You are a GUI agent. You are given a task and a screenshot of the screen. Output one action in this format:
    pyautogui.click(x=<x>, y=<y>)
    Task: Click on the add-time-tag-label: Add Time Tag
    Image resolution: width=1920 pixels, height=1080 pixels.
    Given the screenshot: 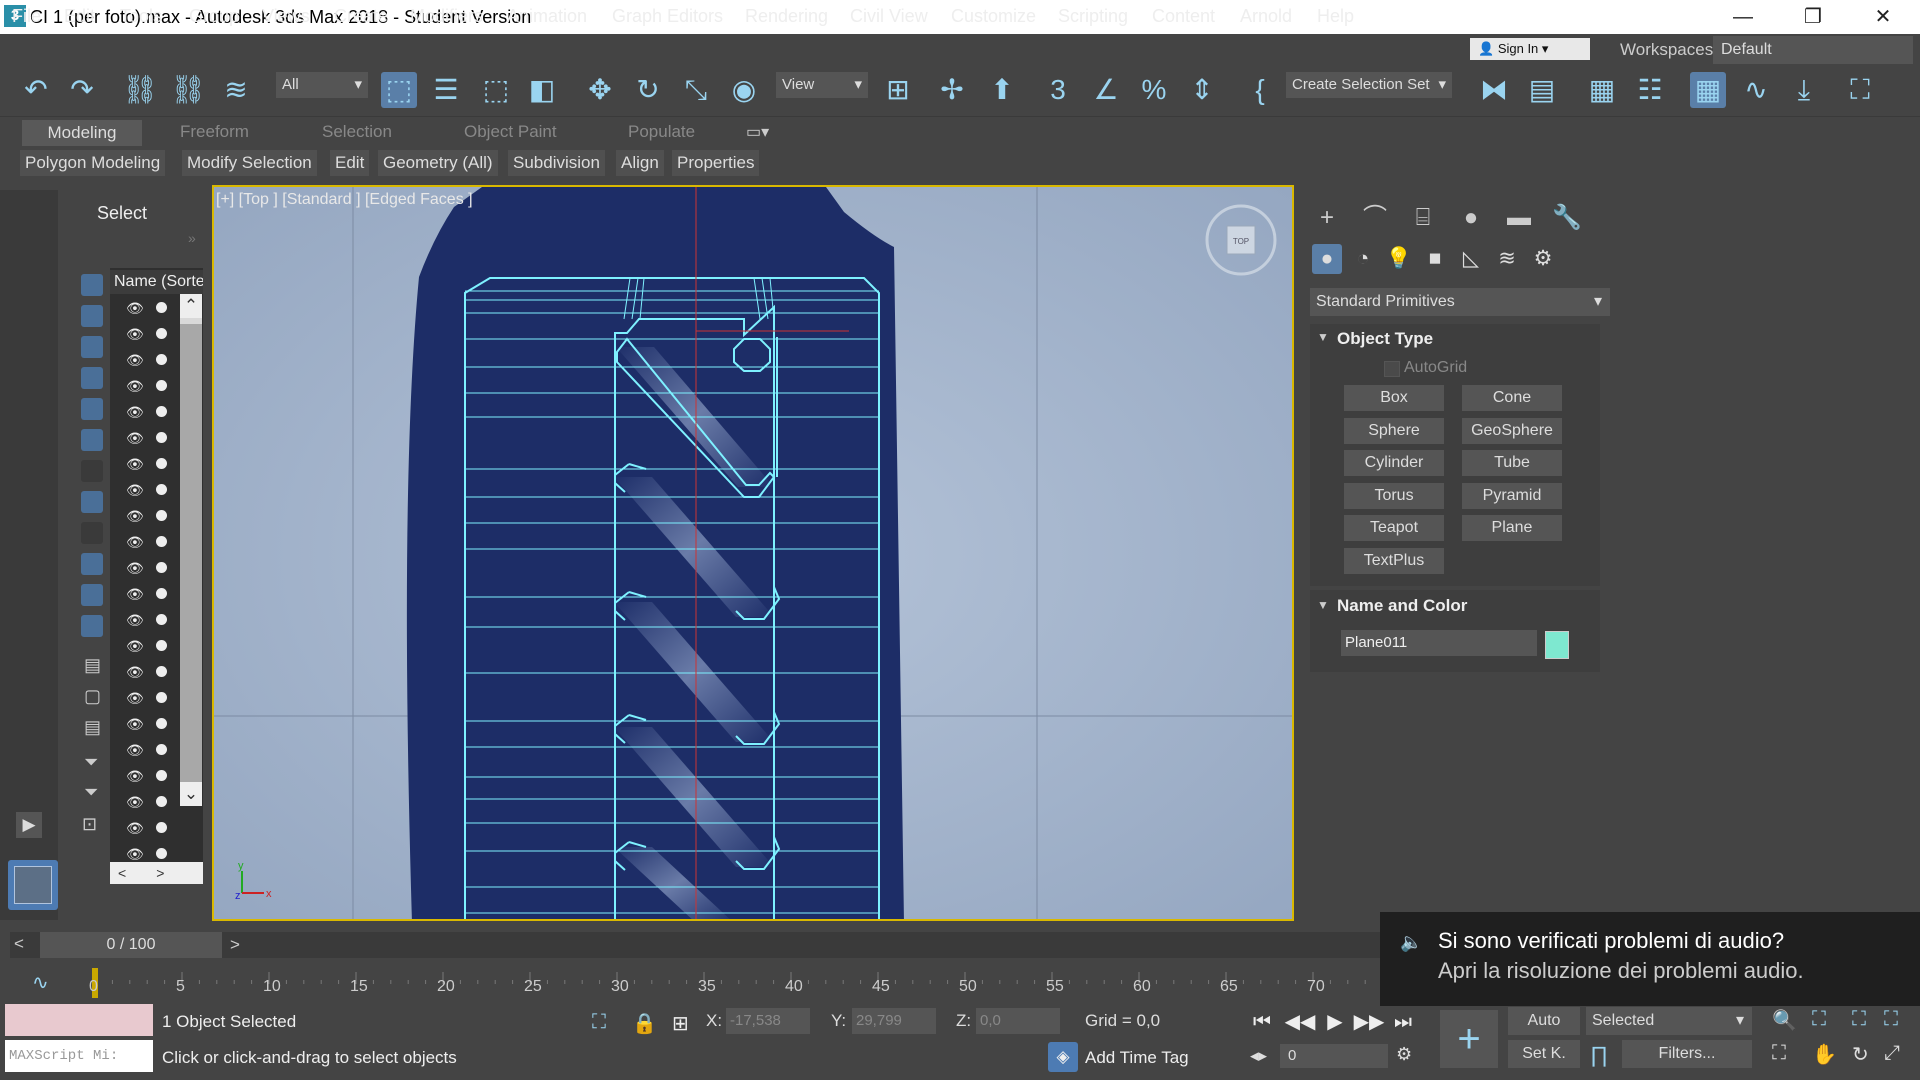 What is the action you would take?
    pyautogui.click(x=1137, y=1058)
    